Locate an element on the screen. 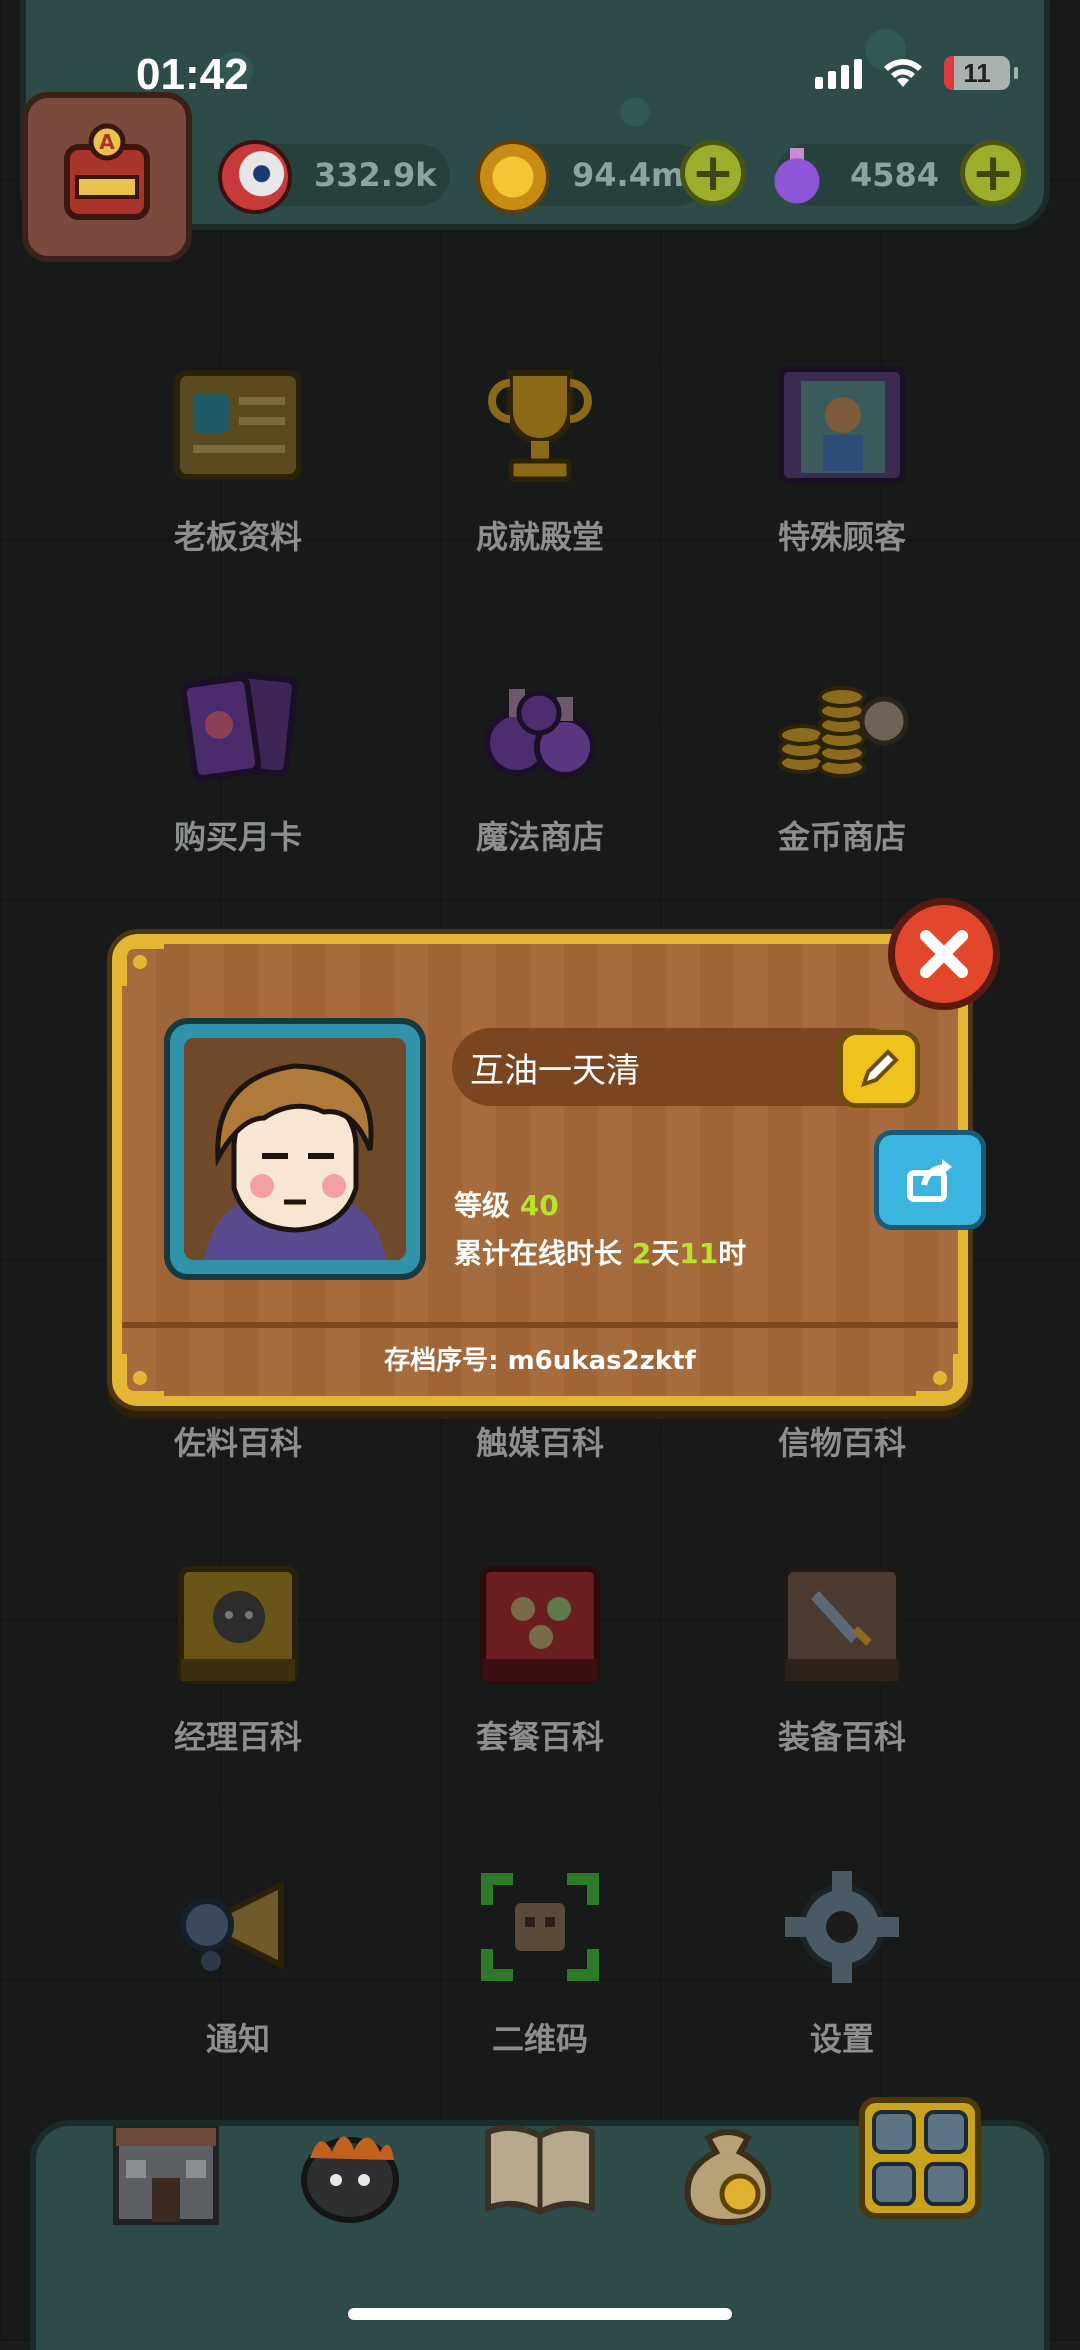  menu-manager-encyclopedia: 经理百科 is located at coordinates (238, 1675).